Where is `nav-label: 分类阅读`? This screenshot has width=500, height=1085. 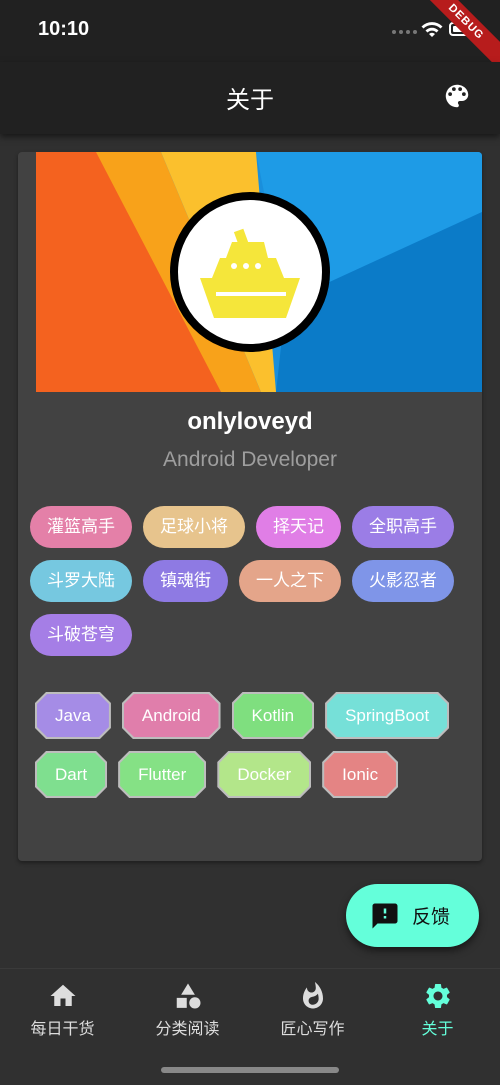 nav-label: 分类阅读 is located at coordinates (187, 1028).